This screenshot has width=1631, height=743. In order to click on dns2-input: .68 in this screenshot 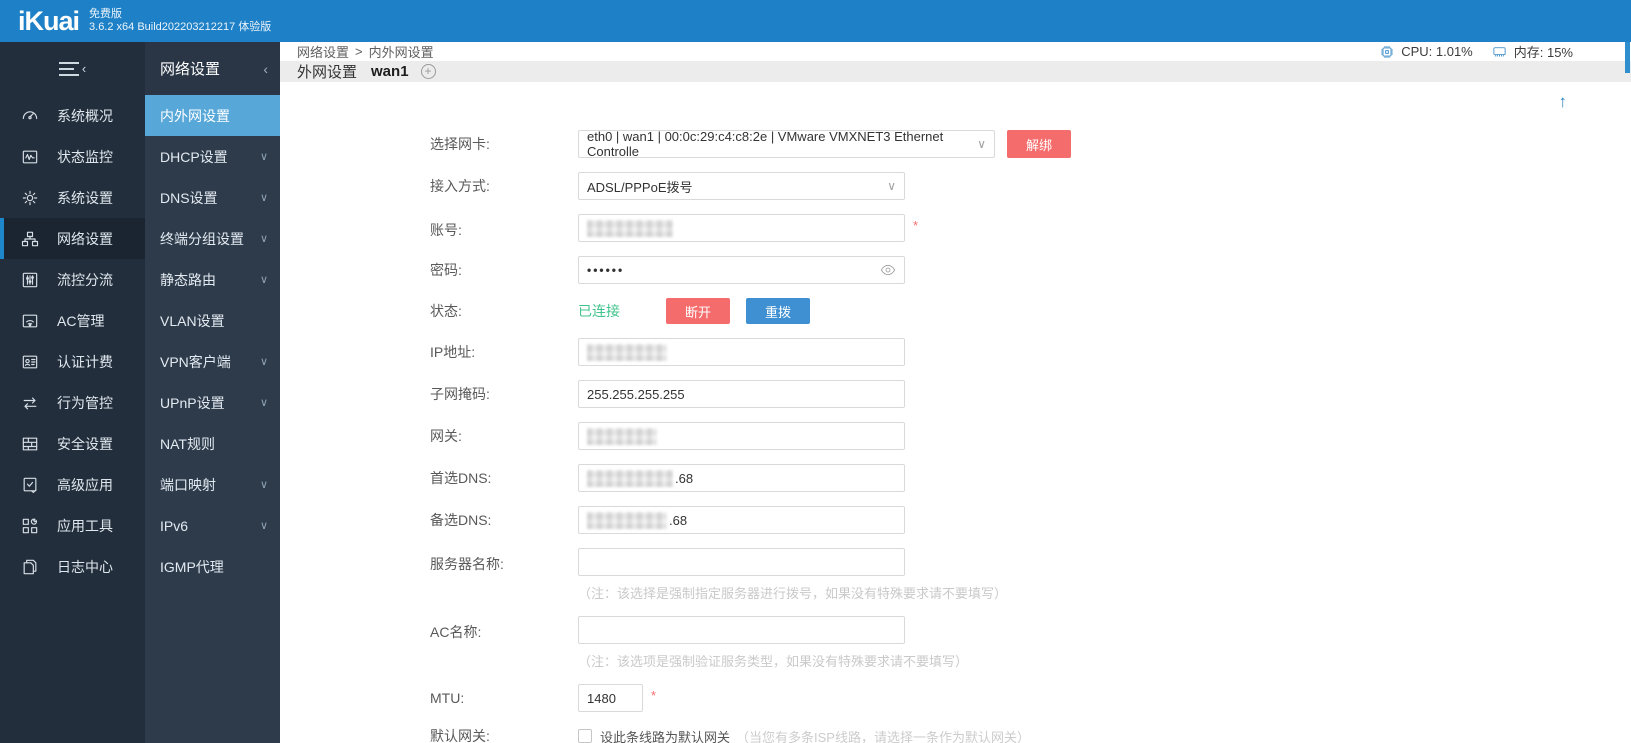, I will do `click(741, 520)`.